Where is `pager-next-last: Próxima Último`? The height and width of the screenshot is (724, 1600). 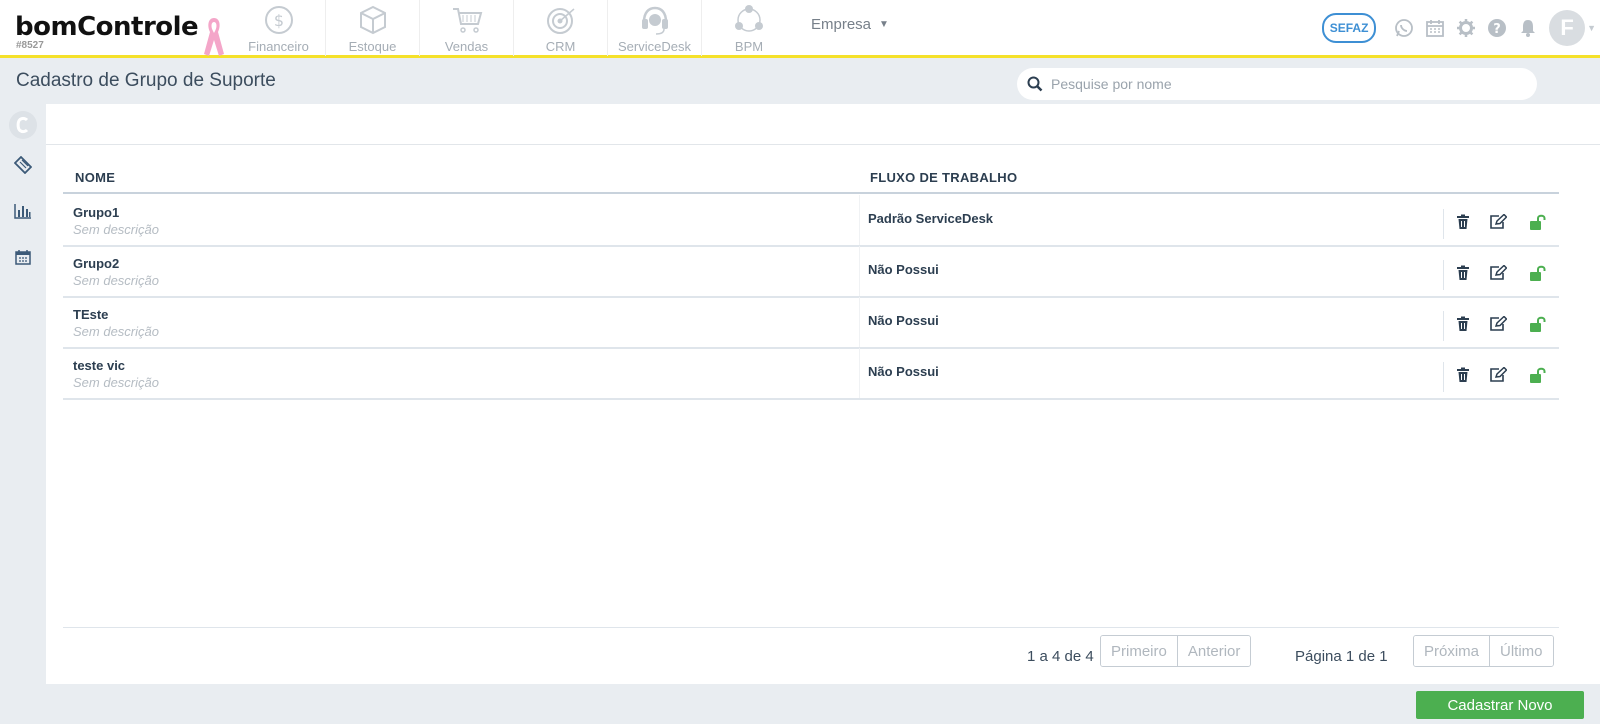
pager-next-last: Próxima Último is located at coordinates (1483, 651).